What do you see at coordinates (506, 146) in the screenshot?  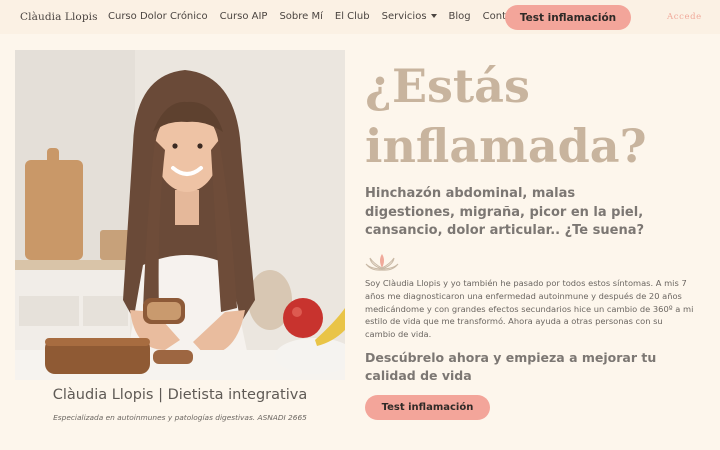 I see `hero-title-line-2: inflamada?` at bounding box center [506, 146].